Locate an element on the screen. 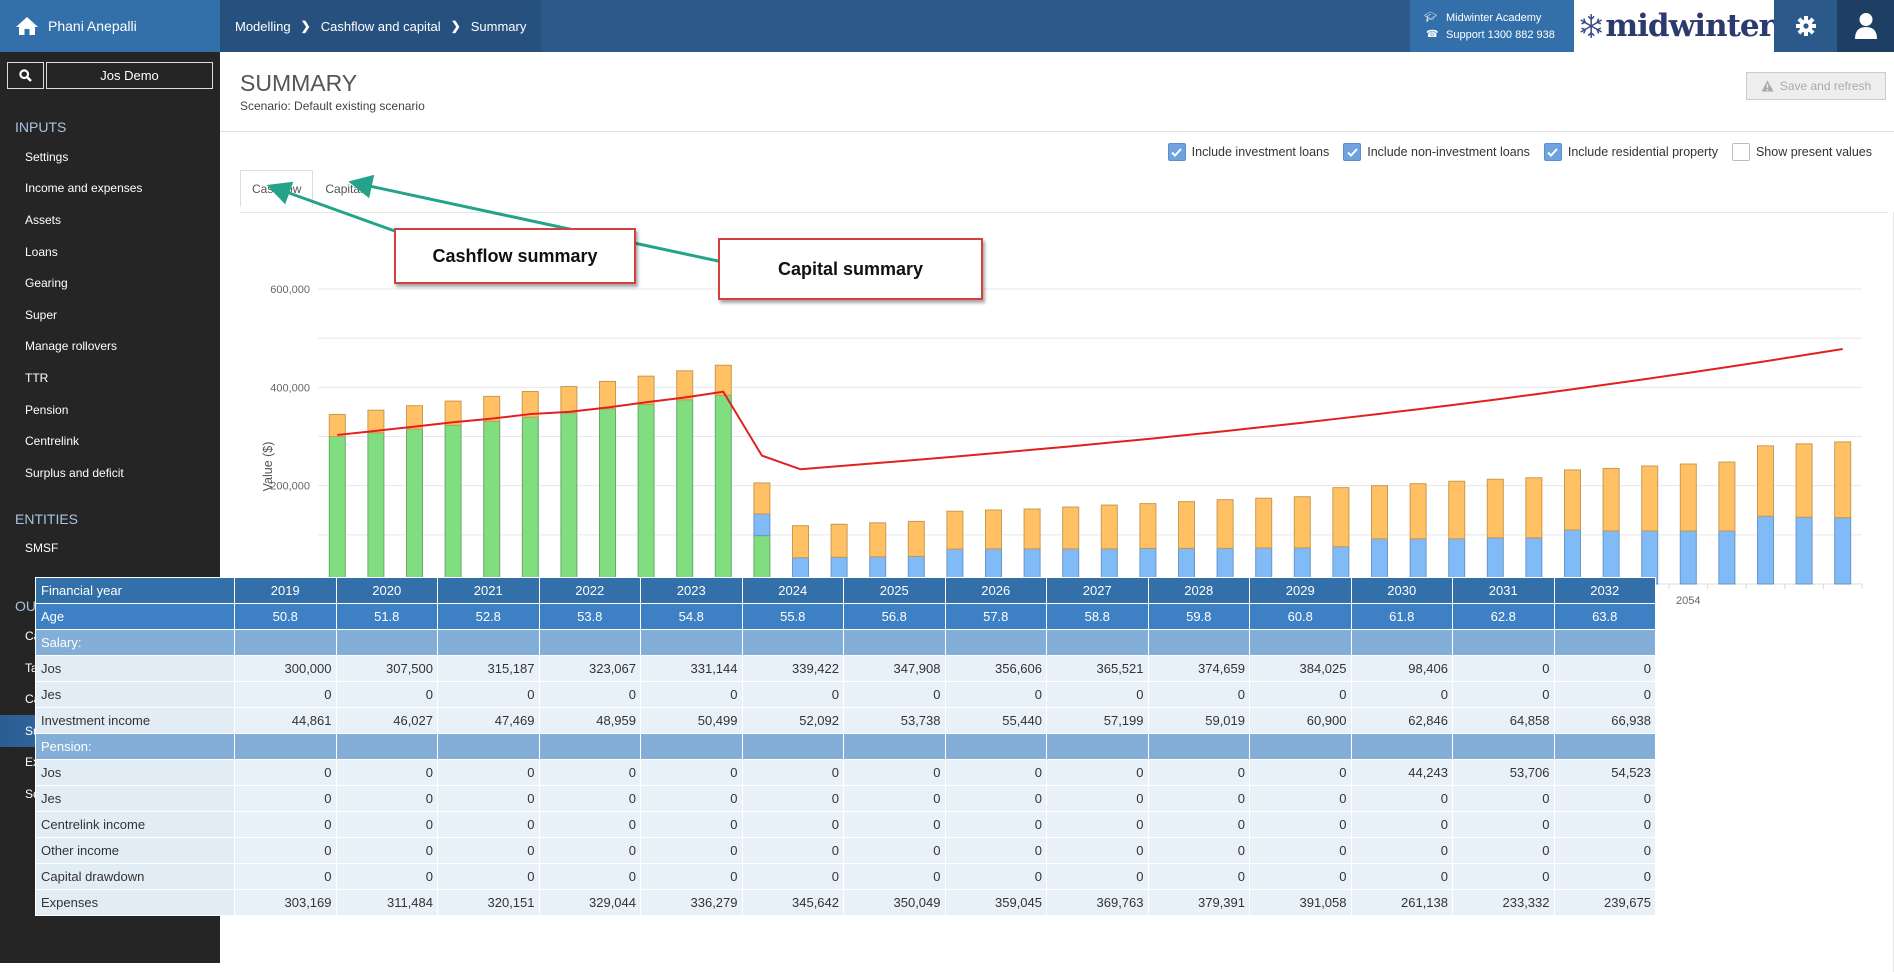  table-cell: 307,500 is located at coordinates (386, 668).